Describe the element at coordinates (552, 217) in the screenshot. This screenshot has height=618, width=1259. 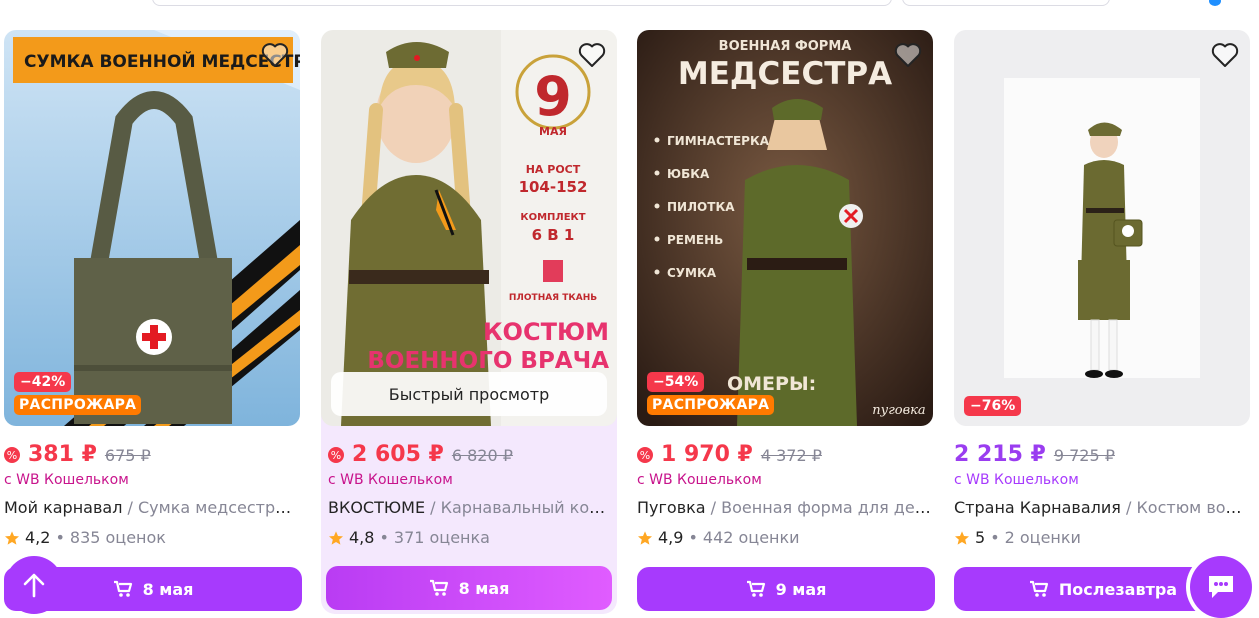
I see `set-label: КОМПЛЕКТ` at that location.